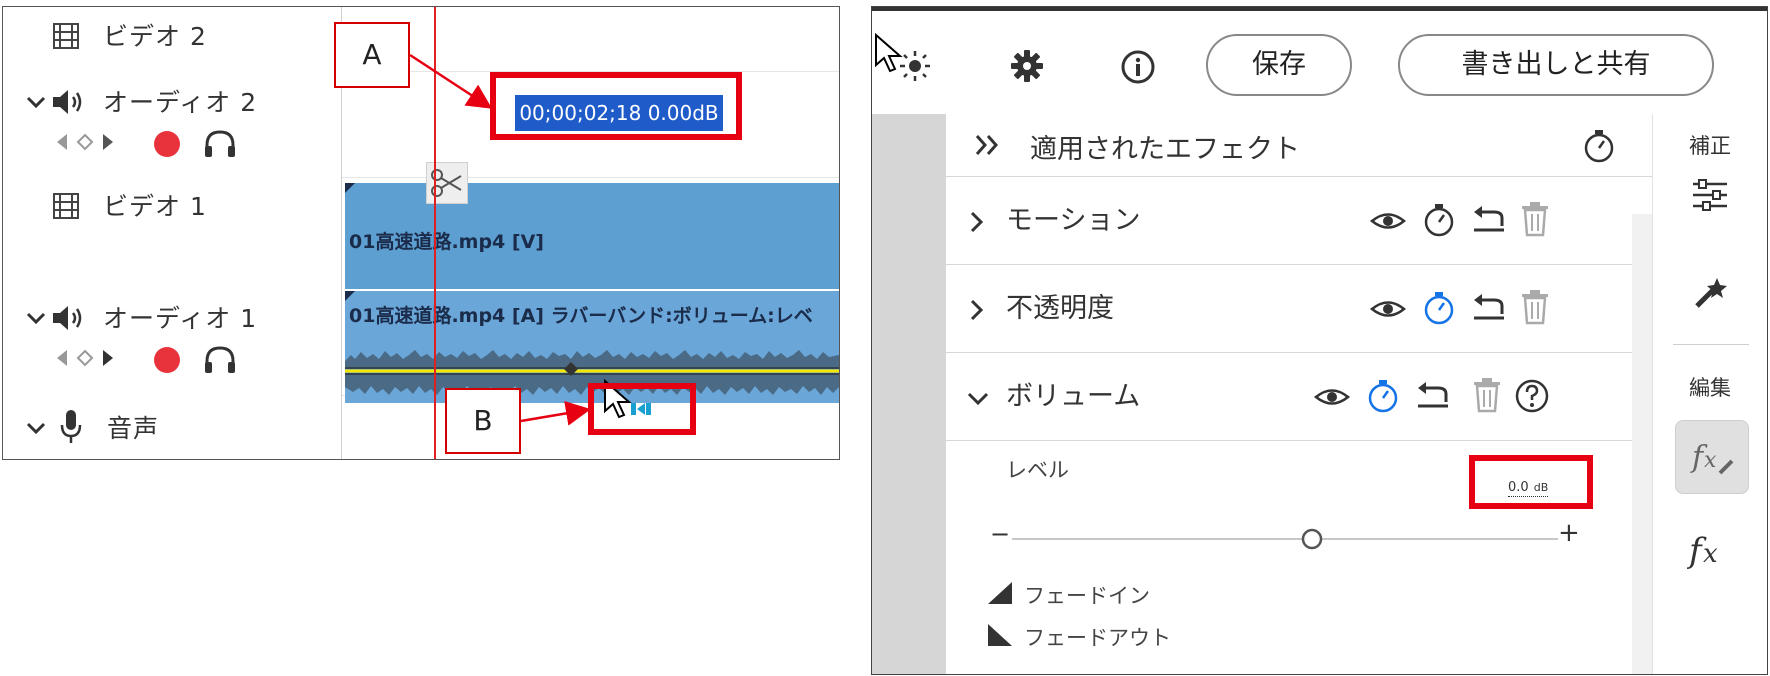 Image resolution: width=1770 pixels, height=676 pixels. What do you see at coordinates (155, 36) in the screenshot?
I see `track-name: ビデオ 2` at bounding box center [155, 36].